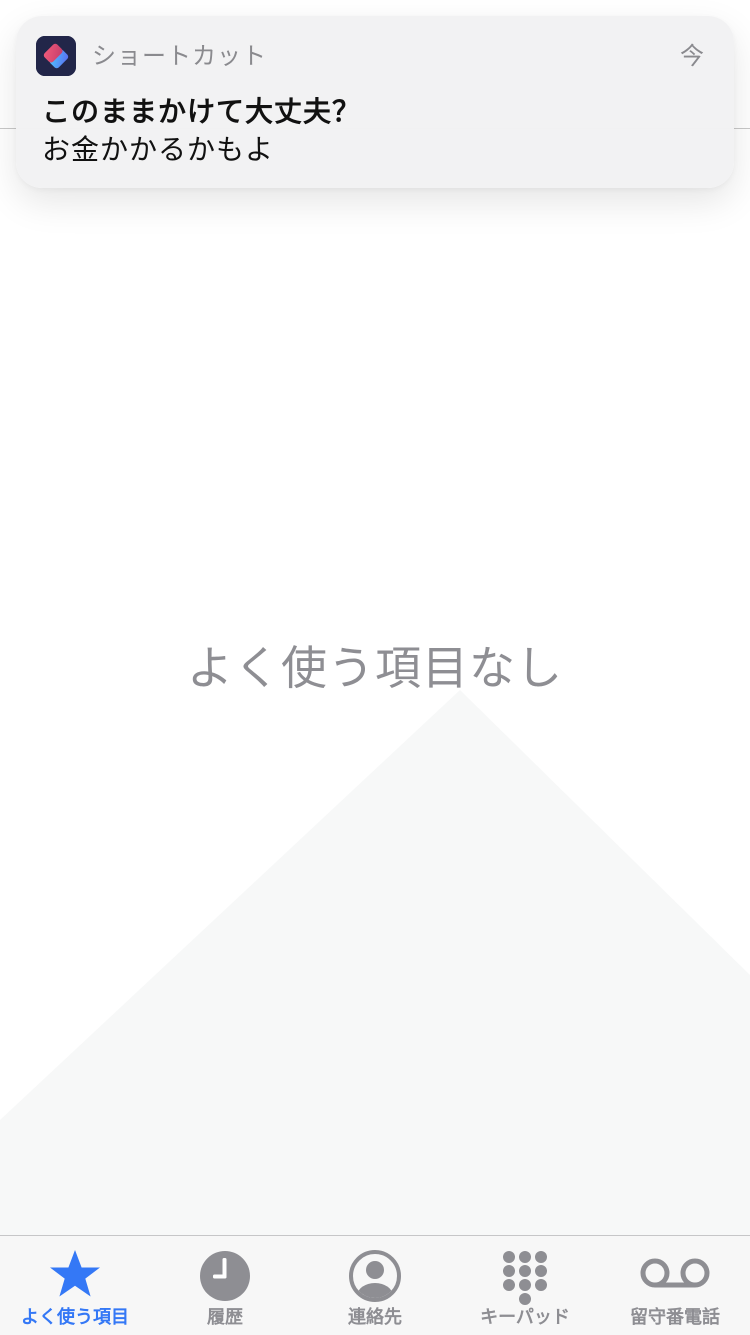 The image size is (750, 1335). I want to click on notification-title: このままかけて大丈夫？, so click(202, 111).